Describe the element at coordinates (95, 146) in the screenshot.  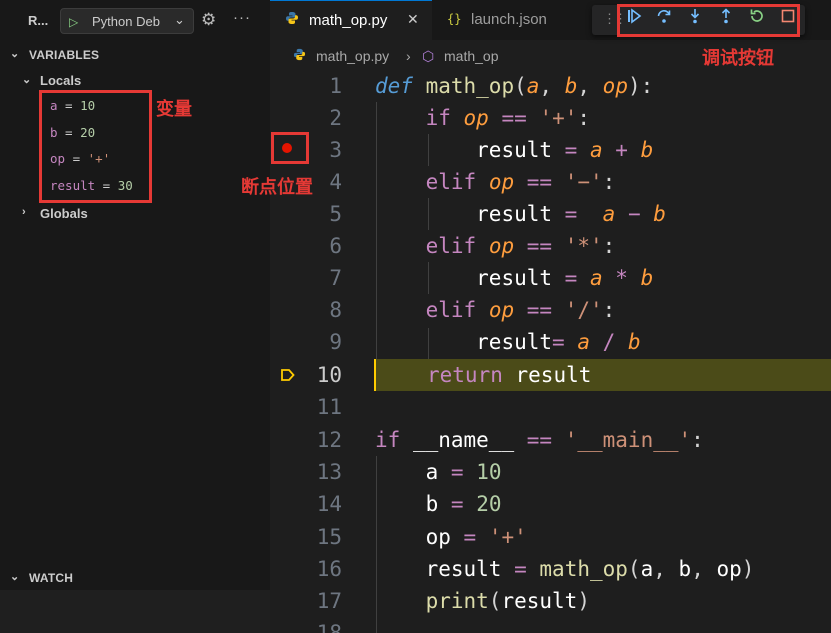
I see `variables-highlight-box` at that location.